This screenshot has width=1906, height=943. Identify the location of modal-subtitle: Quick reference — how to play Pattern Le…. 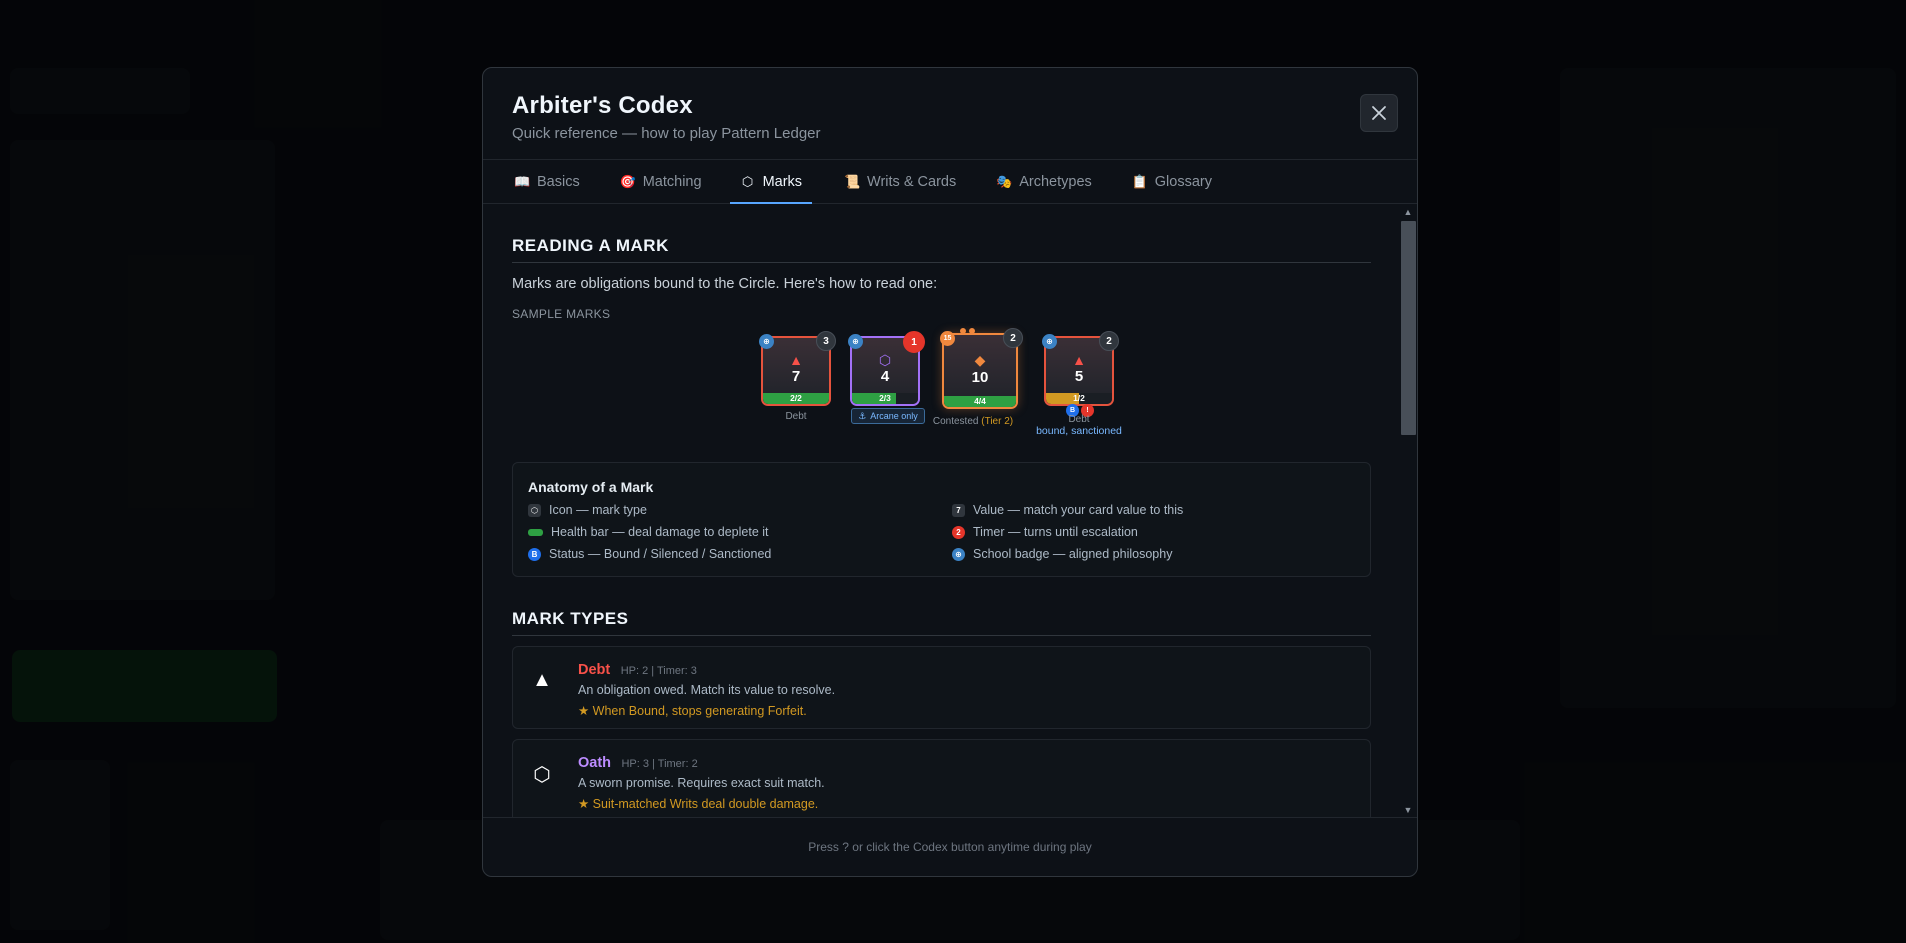
(666, 133).